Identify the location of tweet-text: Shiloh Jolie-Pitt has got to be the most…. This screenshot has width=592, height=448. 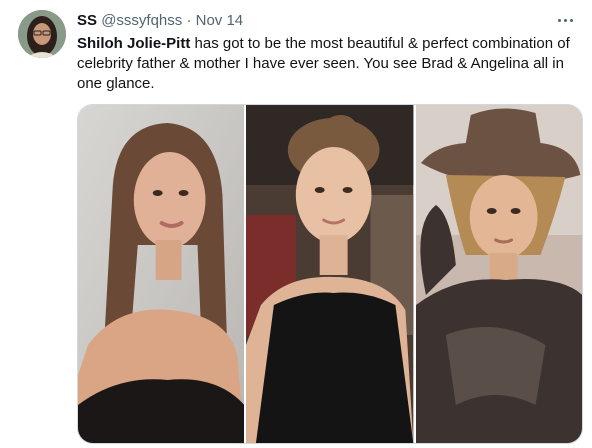
(327, 64).